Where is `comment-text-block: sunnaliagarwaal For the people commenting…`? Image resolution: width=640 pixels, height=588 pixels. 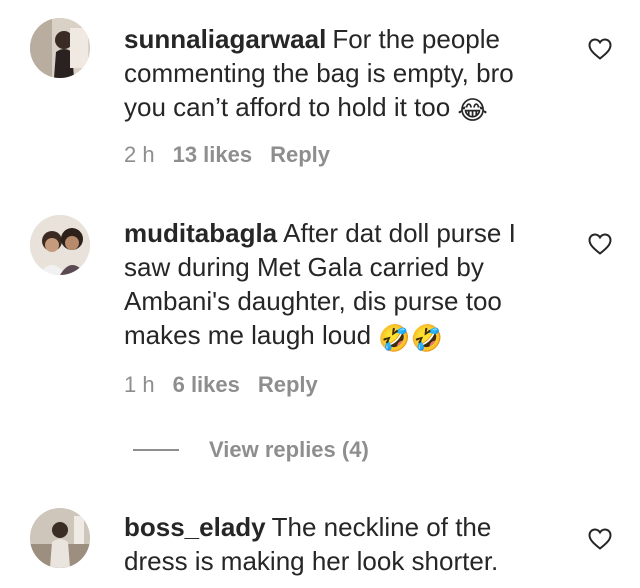
comment-text-block: sunnaliagarwaal For the people commenting… is located at coordinates (339, 74).